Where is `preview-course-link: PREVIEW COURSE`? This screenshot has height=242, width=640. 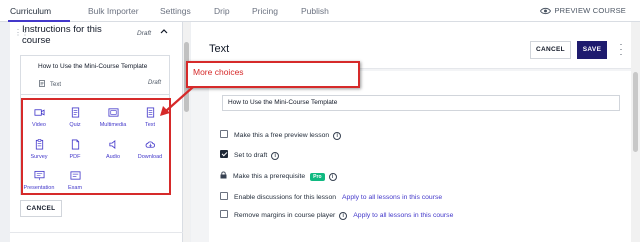
preview-course-link: PREVIEW COURSE is located at coordinates (583, 10).